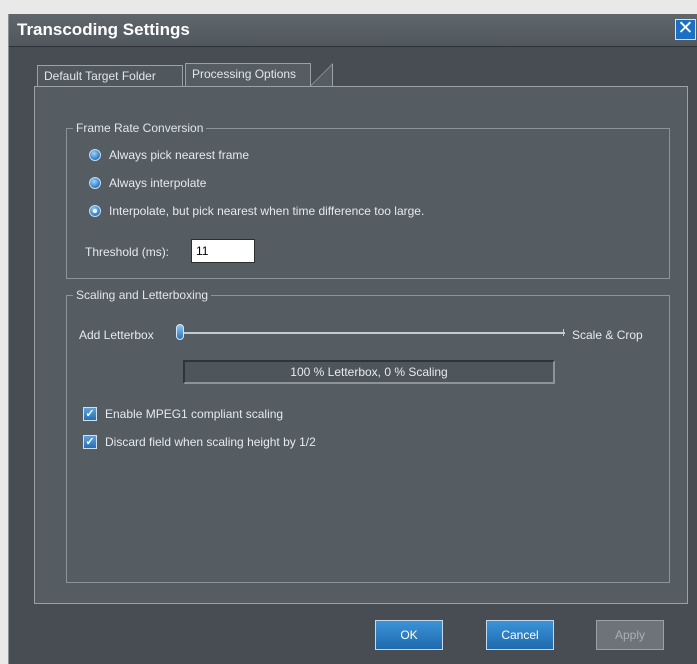  Describe the element at coordinates (194, 414) in the screenshot. I see `checkbox-label: Enable MPEG1 compliant scaling` at that location.